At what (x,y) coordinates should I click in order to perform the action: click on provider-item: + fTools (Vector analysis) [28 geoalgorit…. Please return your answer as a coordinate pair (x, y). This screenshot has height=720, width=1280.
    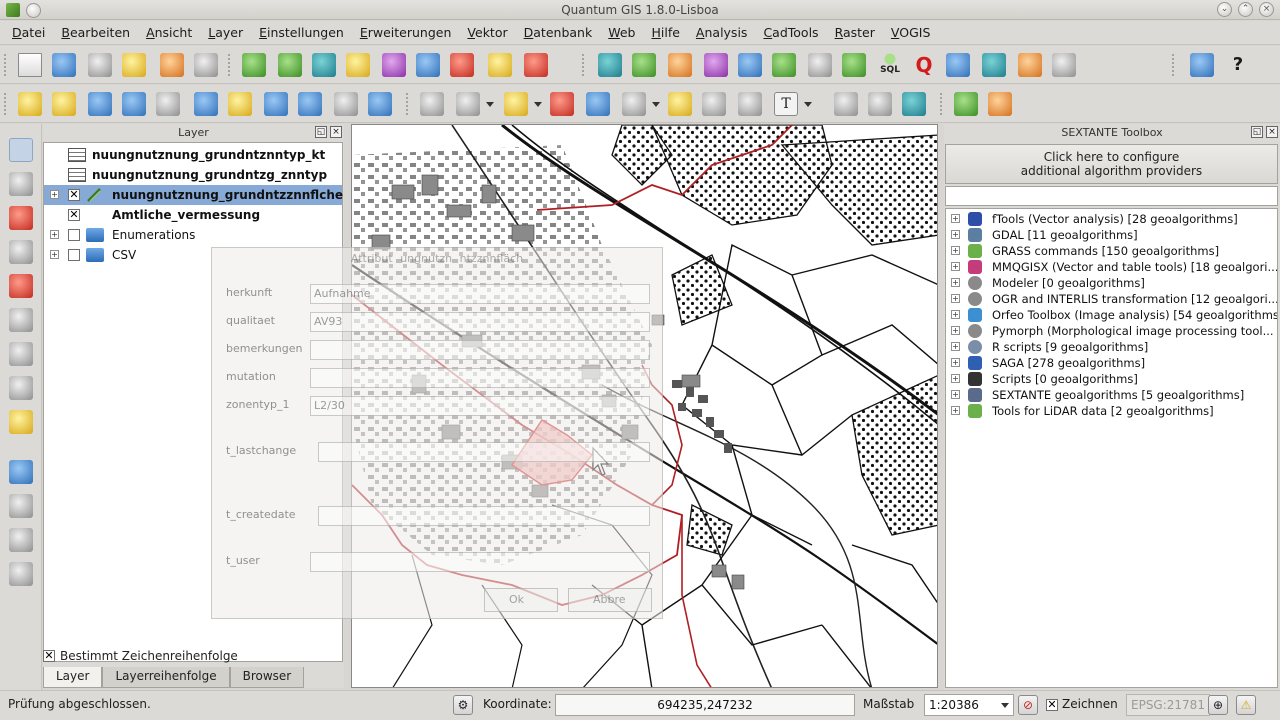
    Looking at the image, I should click on (1111, 219).